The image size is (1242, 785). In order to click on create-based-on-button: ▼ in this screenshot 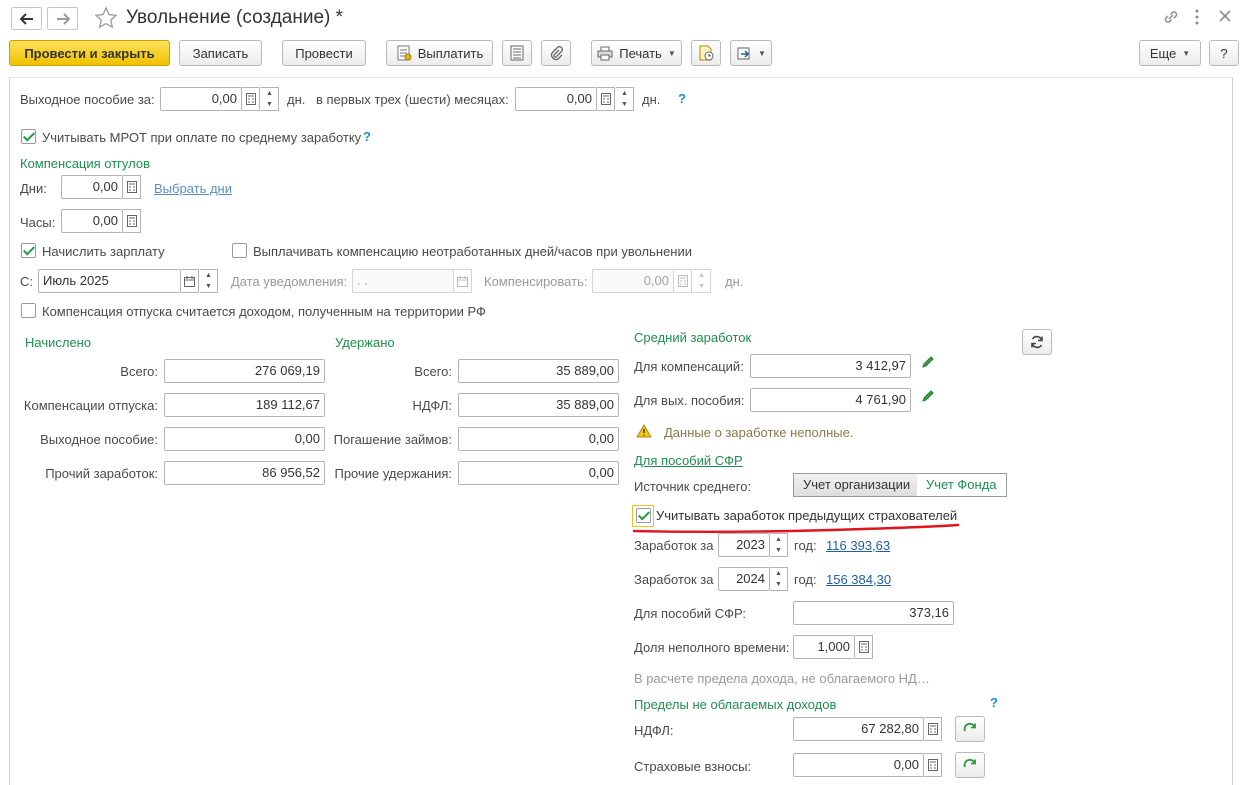, I will do `click(751, 53)`.